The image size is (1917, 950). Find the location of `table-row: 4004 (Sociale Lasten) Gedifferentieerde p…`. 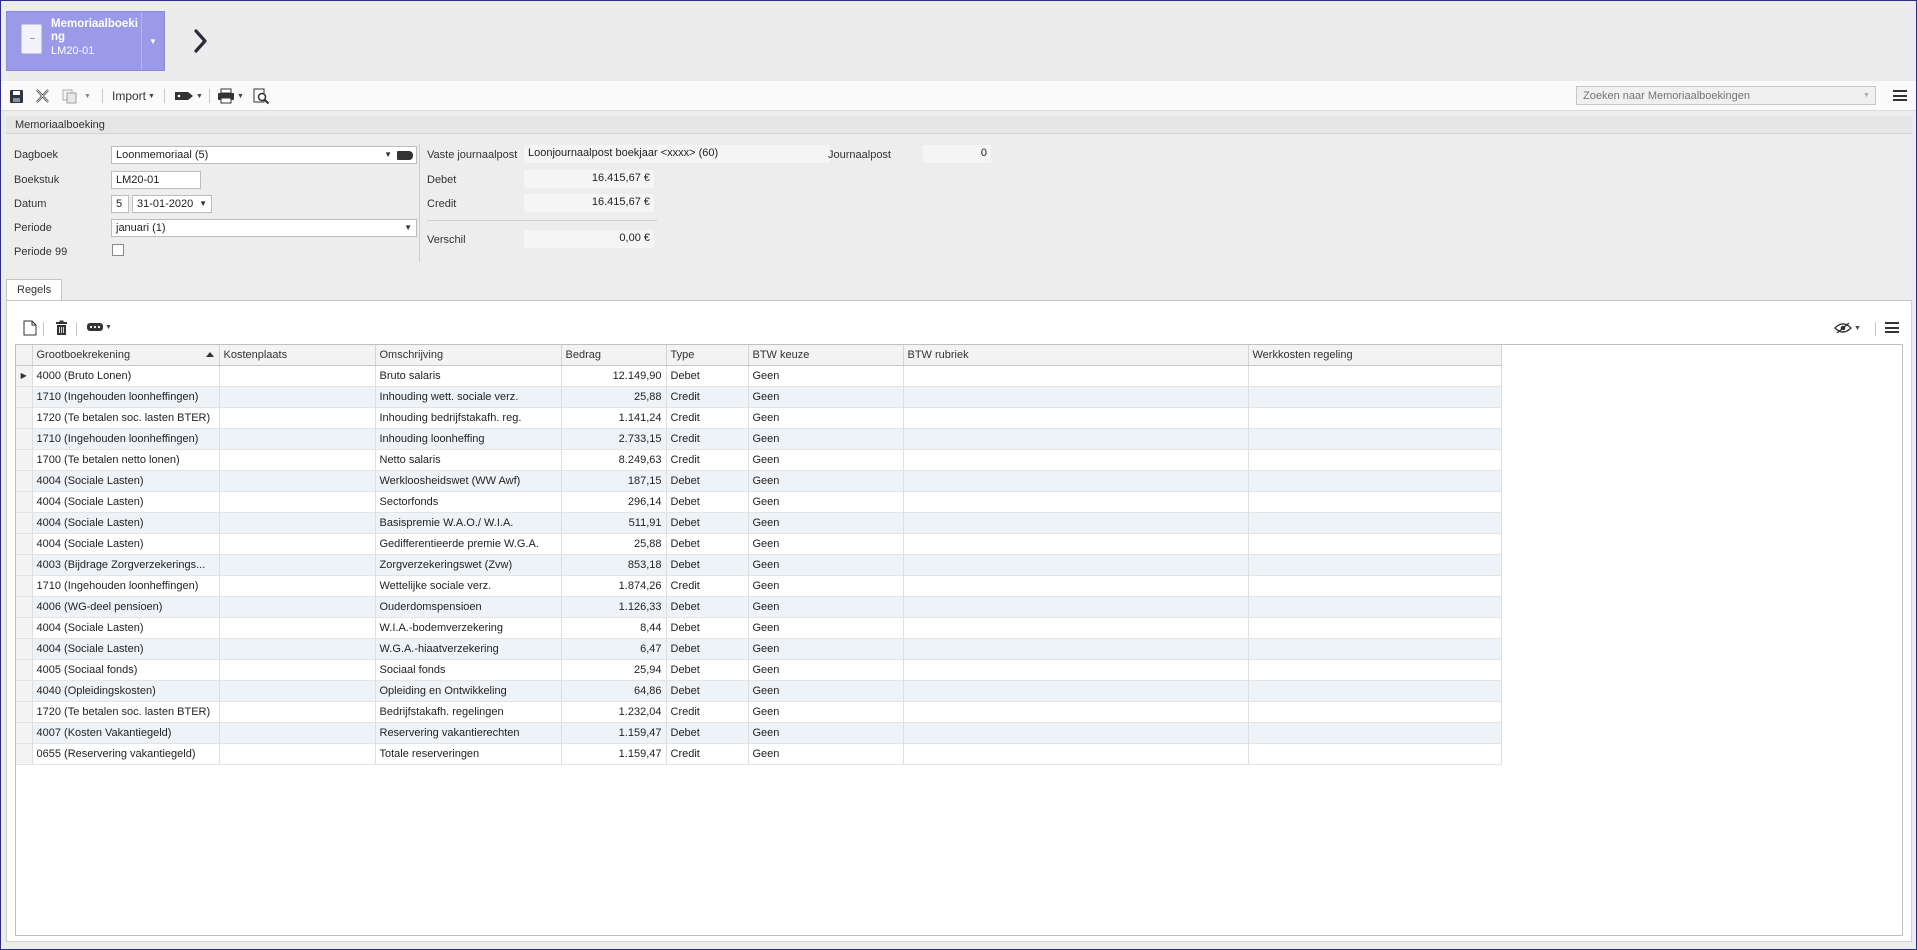

table-row: 4004 (Sociale Lasten) Gedifferentieerde p… is located at coordinates (759, 544).